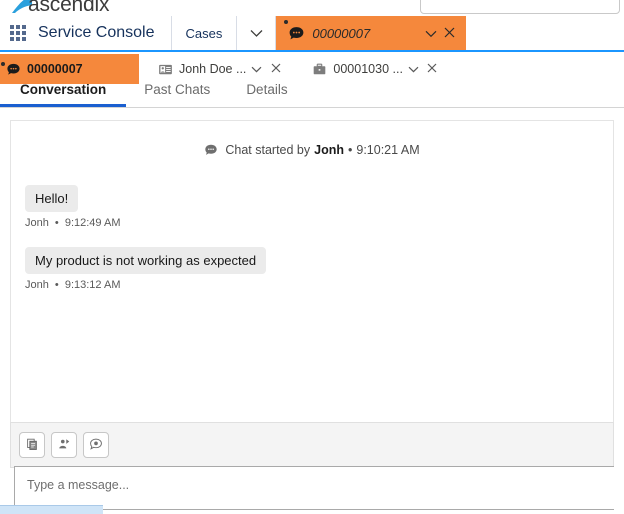 The height and width of the screenshot is (514, 624). What do you see at coordinates (312, 285) in the screenshot?
I see `message-meta: Jonh • 9:13:12 AM` at bounding box center [312, 285].